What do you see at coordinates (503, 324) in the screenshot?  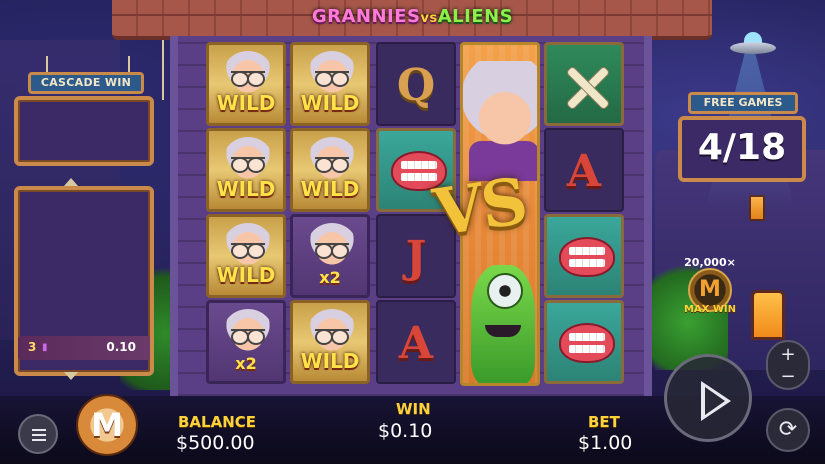 I see `alien-icon` at bounding box center [503, 324].